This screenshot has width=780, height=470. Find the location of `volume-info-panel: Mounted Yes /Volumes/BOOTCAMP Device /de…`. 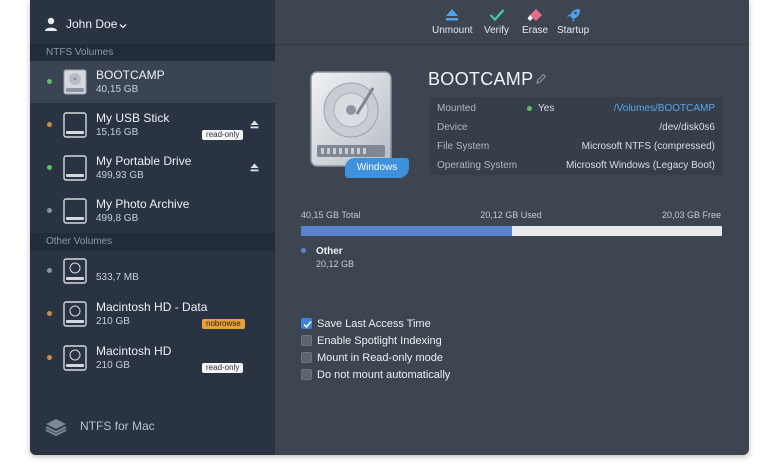

volume-info-panel: Mounted Yes /Volumes/BOOTCAMP Device /de… is located at coordinates (576, 136).